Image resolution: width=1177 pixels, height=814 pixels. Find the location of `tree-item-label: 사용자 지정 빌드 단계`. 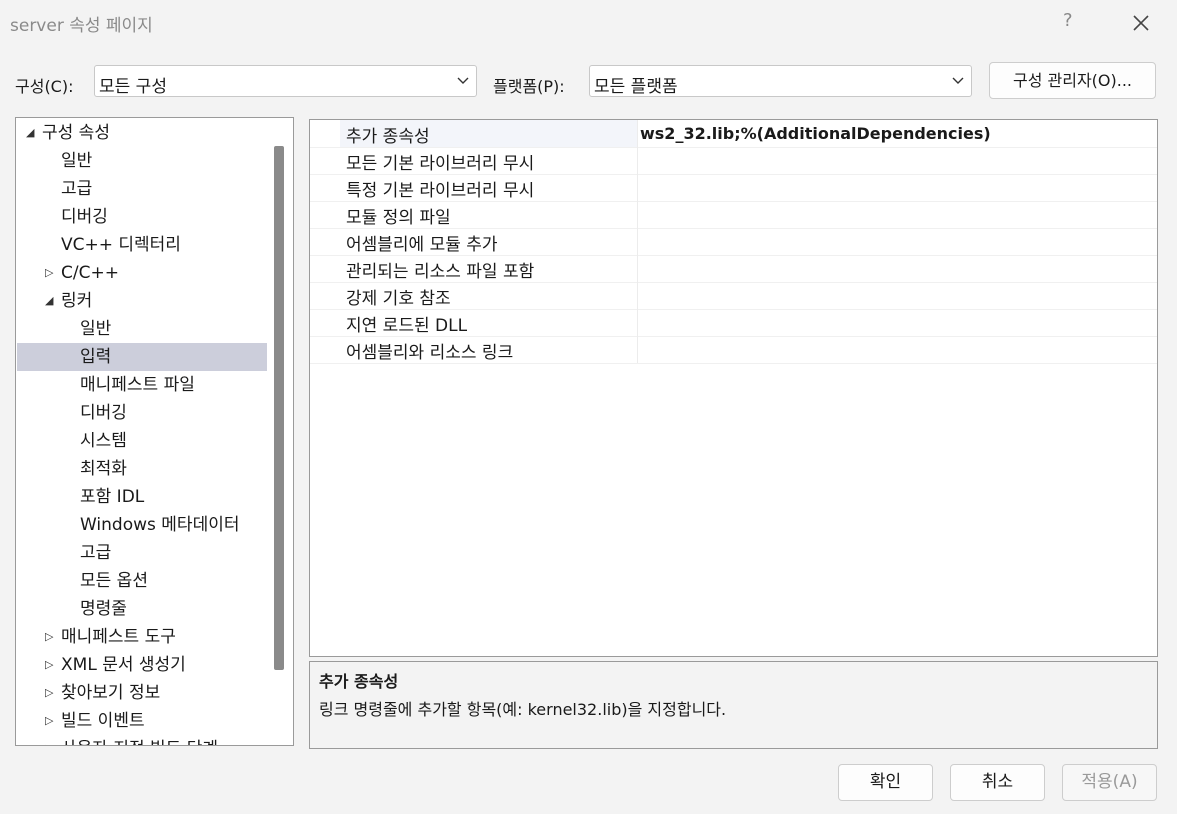

tree-item-label: 사용자 지정 빌드 단계 is located at coordinates (139, 740).